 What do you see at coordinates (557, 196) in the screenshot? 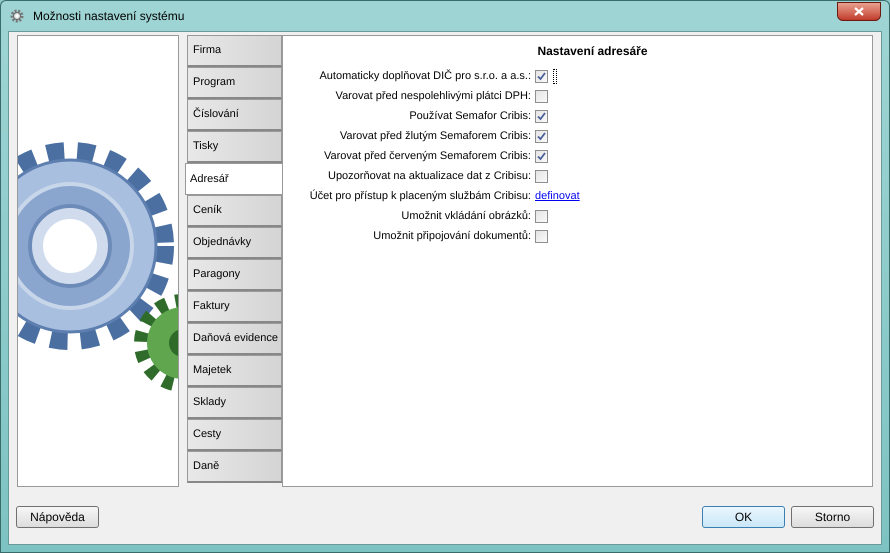
I see `define-link: definovat` at bounding box center [557, 196].